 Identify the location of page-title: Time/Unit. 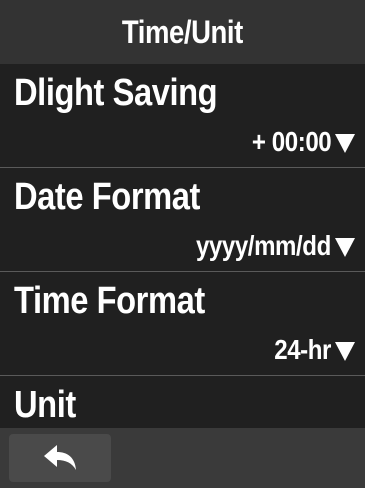
(182, 31).